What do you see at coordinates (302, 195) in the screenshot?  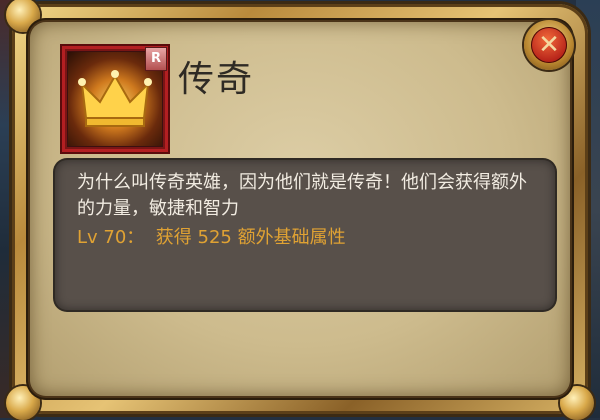 I see `description-text: 为什么叫传奇英雄，因为他们就是传奇！他们会获得额外的力量，敏捷和智力` at bounding box center [302, 195].